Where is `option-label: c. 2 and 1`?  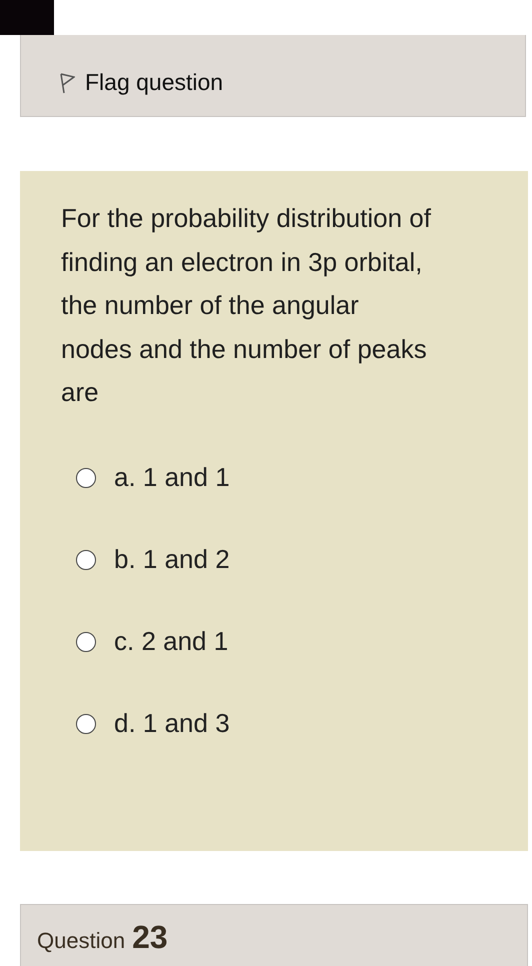
option-label: c. 2 and 1 is located at coordinates (171, 641).